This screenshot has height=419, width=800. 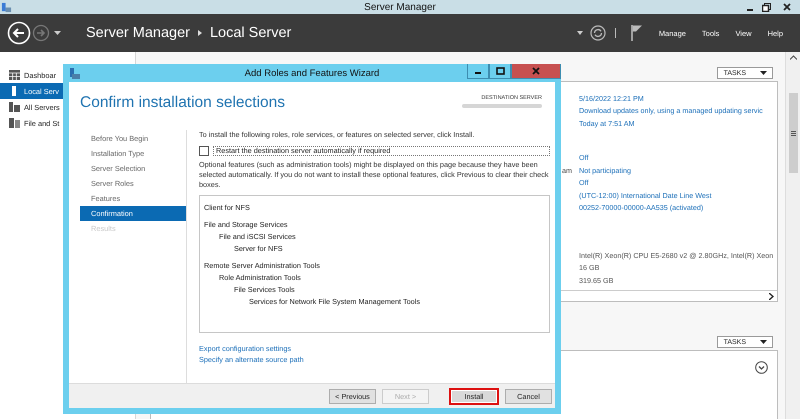 What do you see at coordinates (183, 103) in the screenshot?
I see `page-heading: Confirm installation selections` at bounding box center [183, 103].